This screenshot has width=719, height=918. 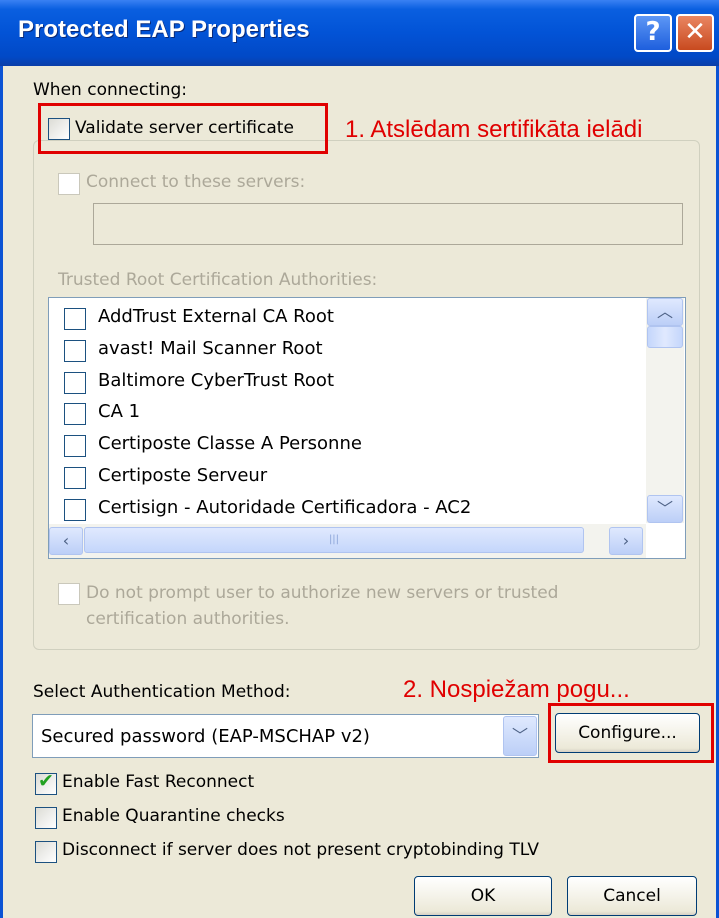 I want to click on highlight-box-validate, so click(x=183, y=128).